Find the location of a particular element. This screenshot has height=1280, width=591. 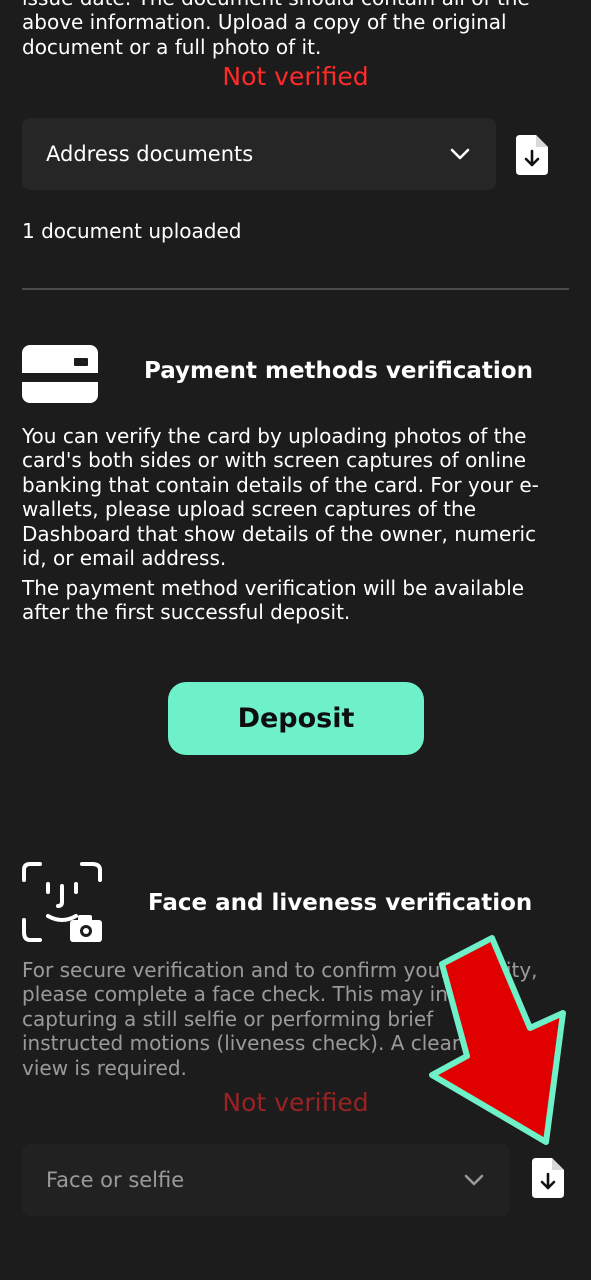

text-line: document or a full photo of it. is located at coordinates (172, 46).